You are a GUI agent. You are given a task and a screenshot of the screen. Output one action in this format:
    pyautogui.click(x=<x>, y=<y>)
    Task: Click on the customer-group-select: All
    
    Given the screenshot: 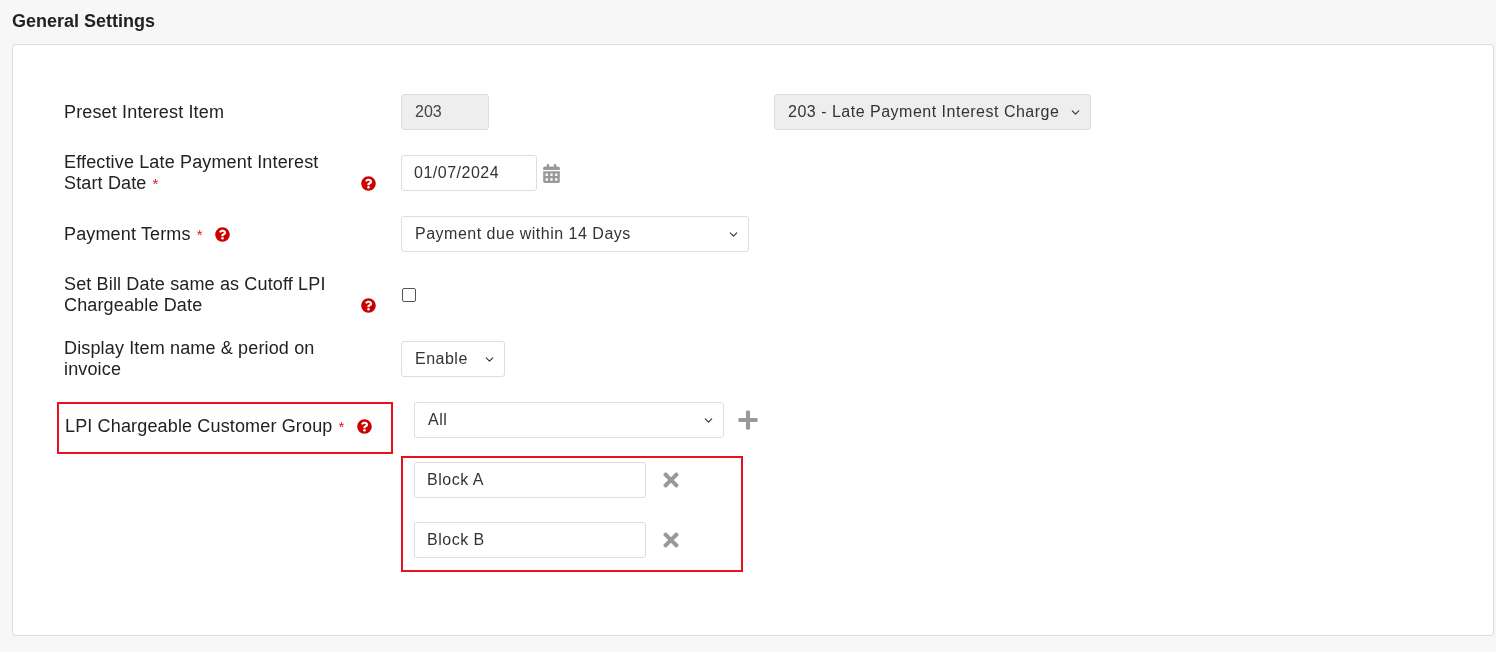 What is the action you would take?
    pyautogui.click(x=569, y=420)
    